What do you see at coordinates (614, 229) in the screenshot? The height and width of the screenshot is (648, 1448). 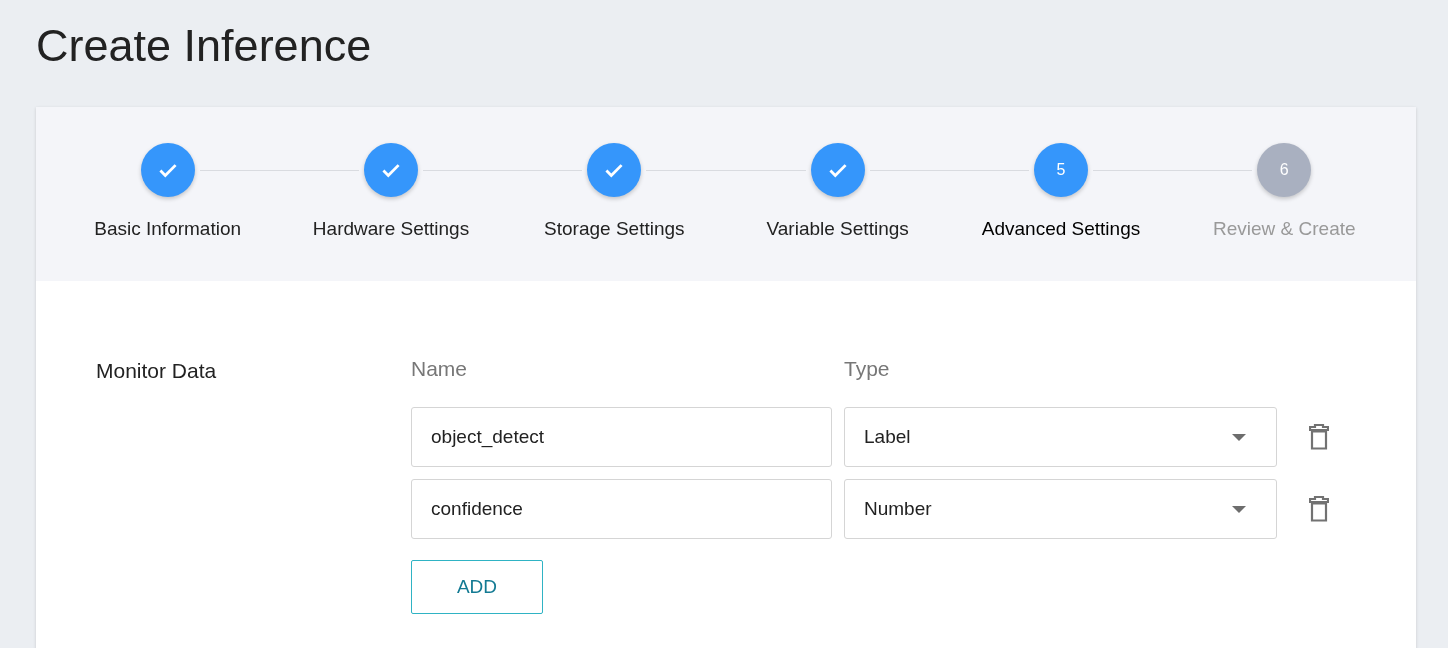 I see `step-label: Storage Settings` at bounding box center [614, 229].